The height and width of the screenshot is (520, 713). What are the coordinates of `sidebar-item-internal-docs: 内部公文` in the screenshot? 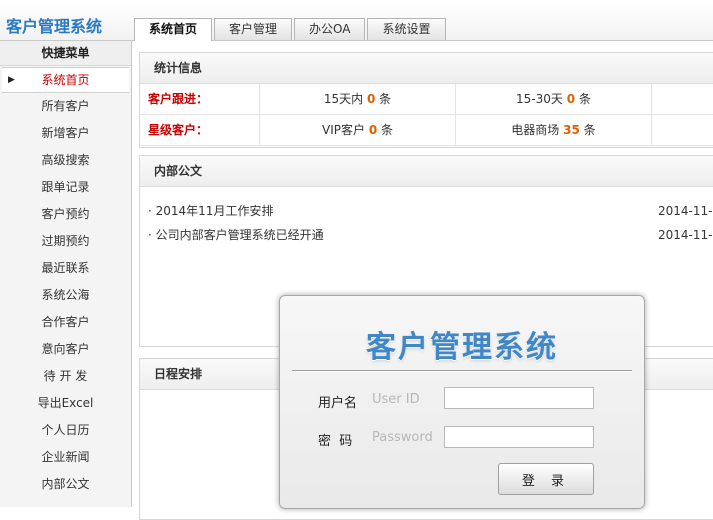 It's located at (65, 484).